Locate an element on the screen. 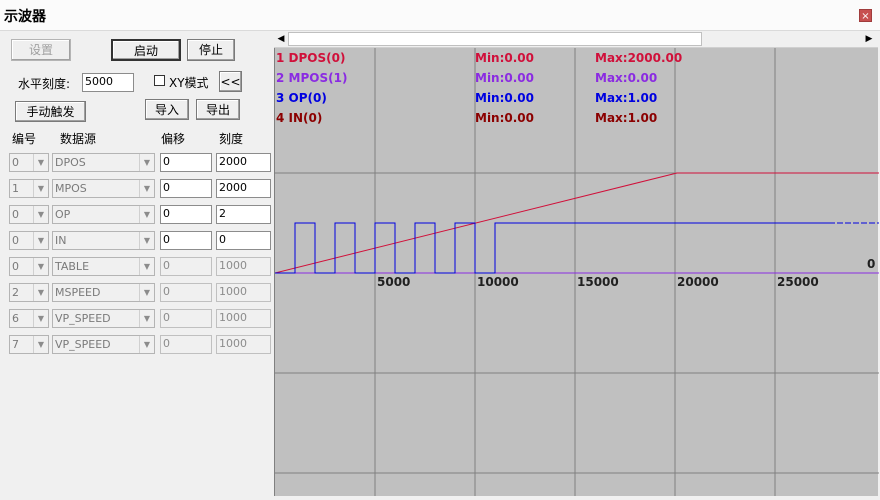  channel-source-value: DPOS is located at coordinates (70, 162).